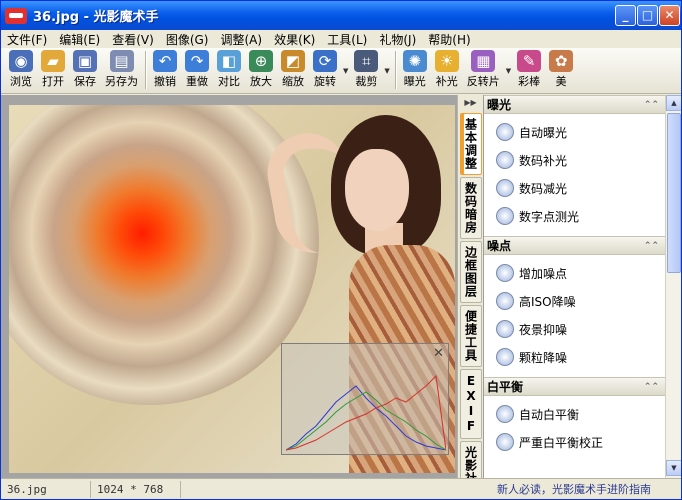 The height and width of the screenshot is (500, 682). I want to click on grain-denoise-icon, so click(505, 357).